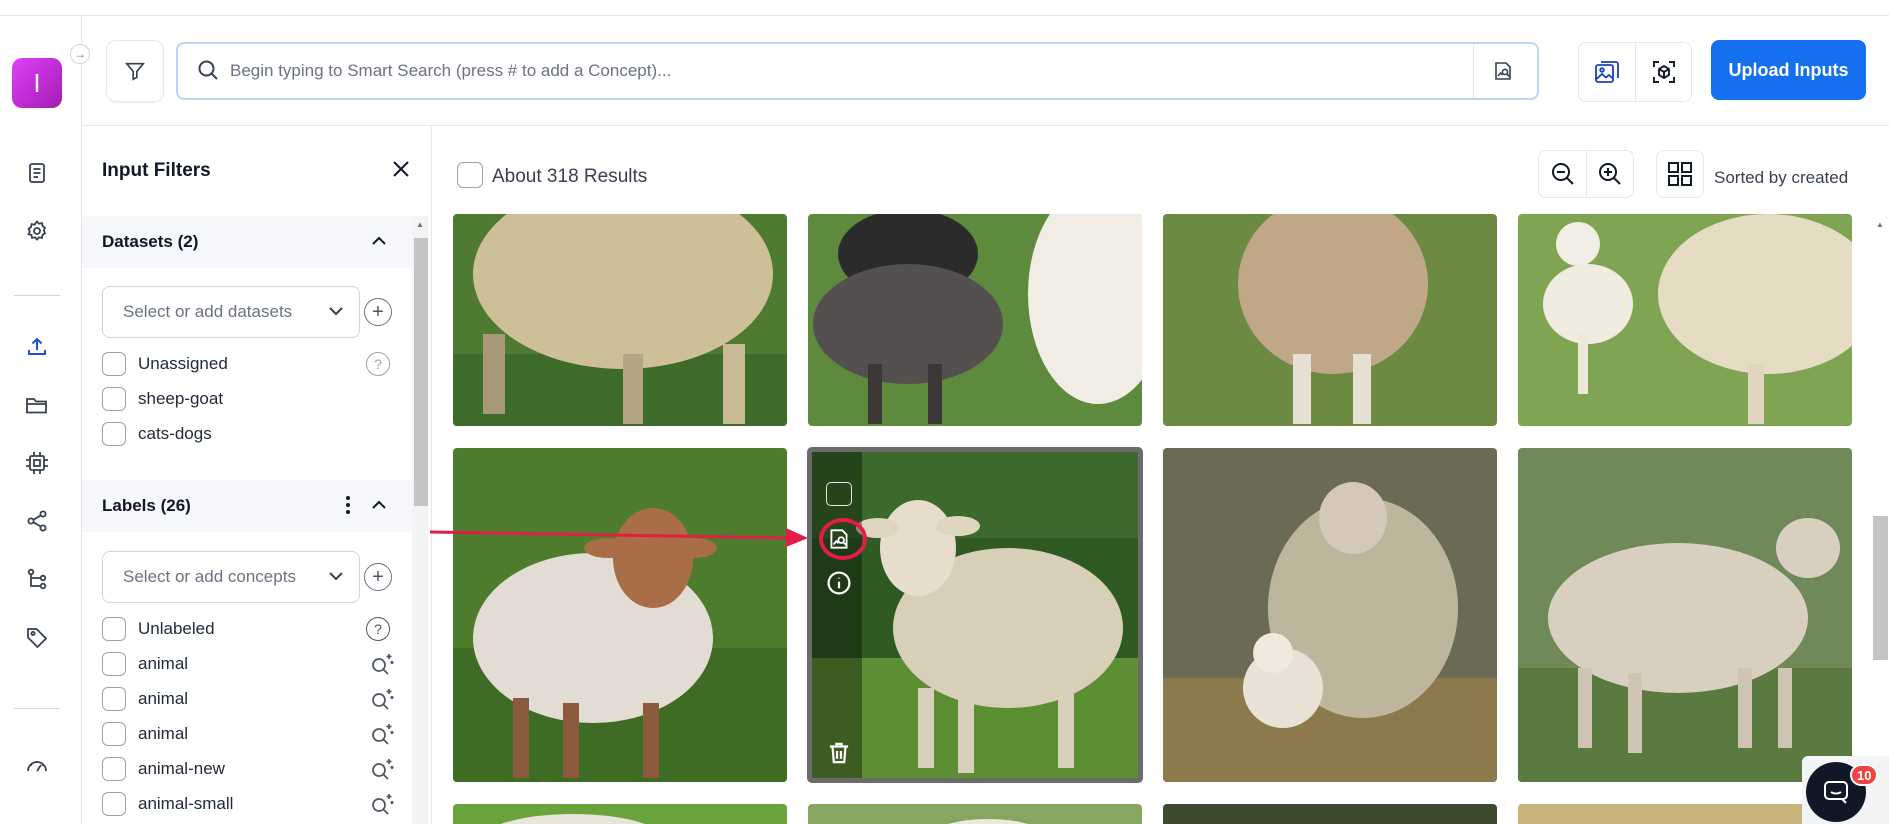  I want to click on smart-search-bar, so click(857, 71).